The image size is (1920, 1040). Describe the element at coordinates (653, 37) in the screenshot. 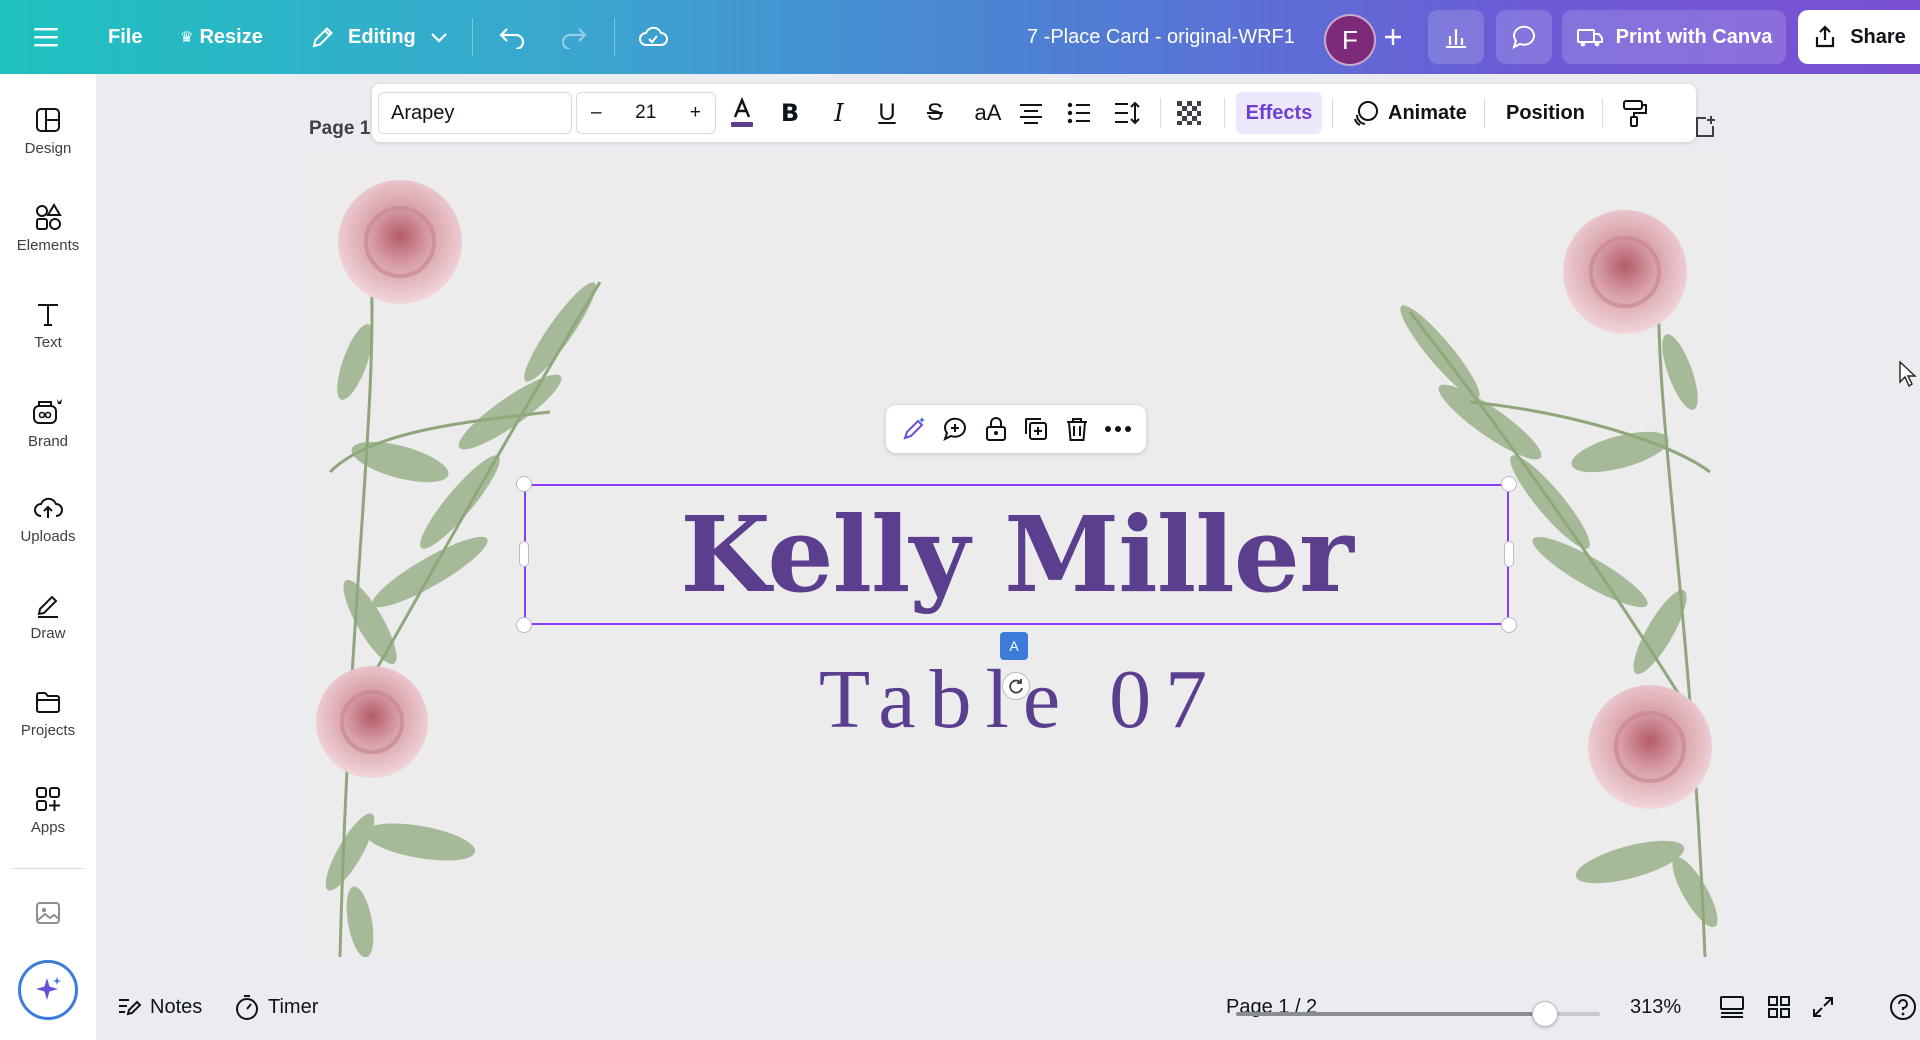

I see `save-status-button` at that location.